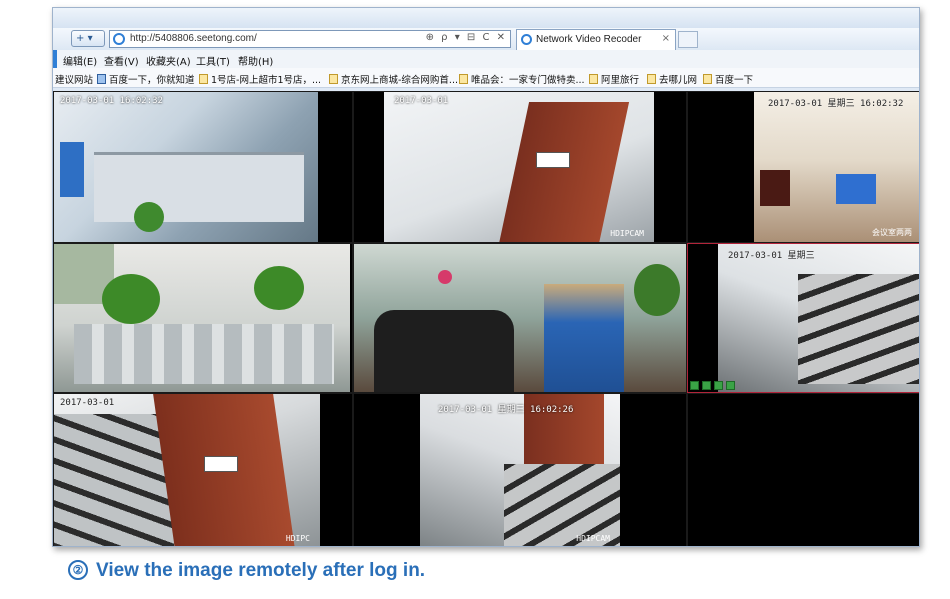 Image resolution: width=950 pixels, height=599 pixels. I want to click on camera-view-2: 2017-03-01 HDIPCAM, so click(520, 167).